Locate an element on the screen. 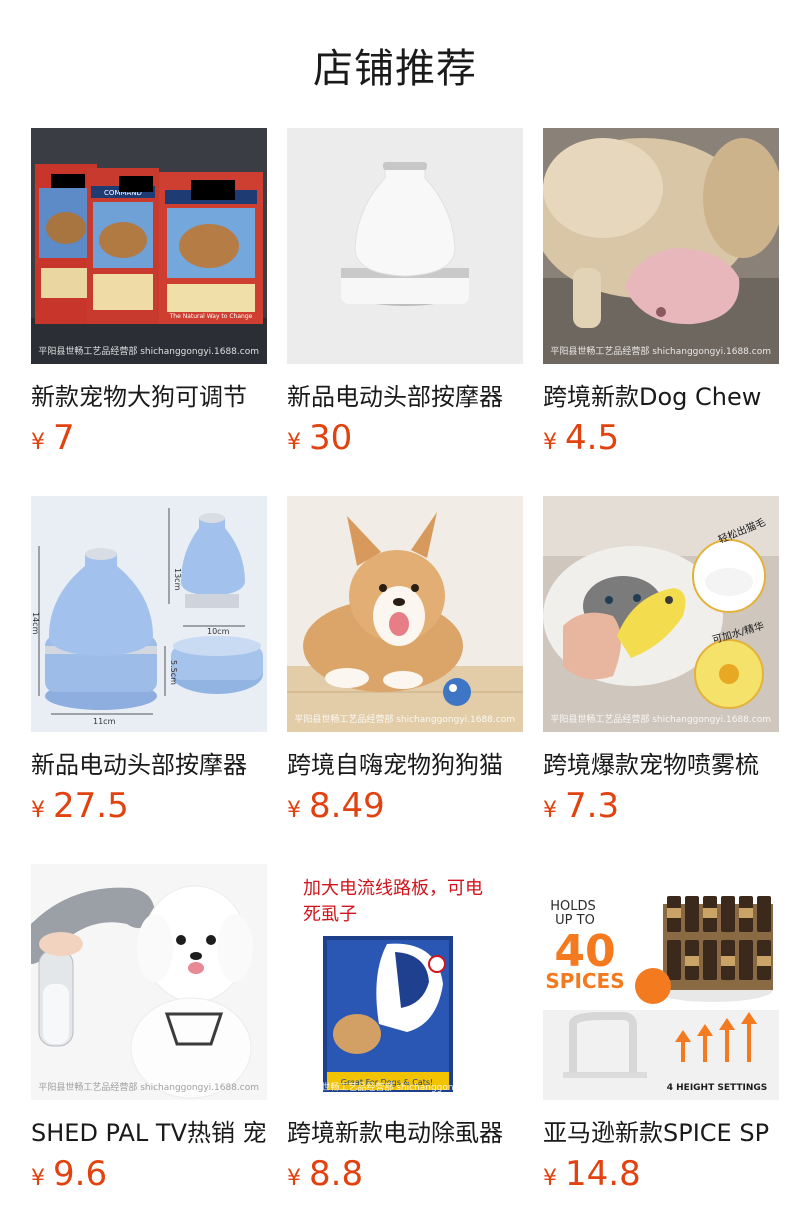 The width and height of the screenshot is (790, 1232). spice-headline-line: SPICES is located at coordinates (584, 981).